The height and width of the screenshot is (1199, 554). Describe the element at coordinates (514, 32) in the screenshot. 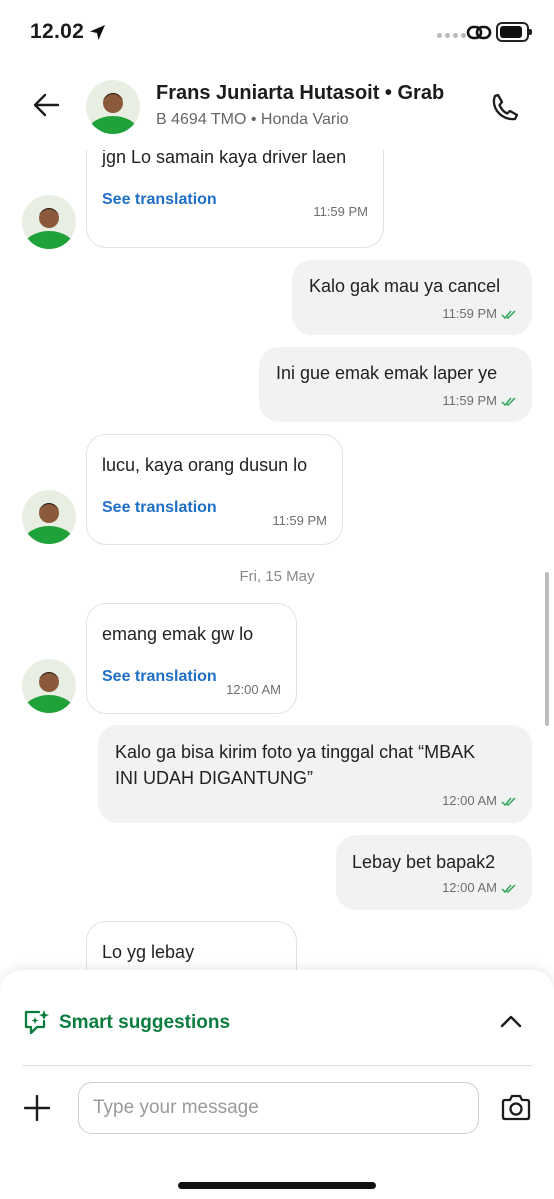

I see `battery-icon` at that location.